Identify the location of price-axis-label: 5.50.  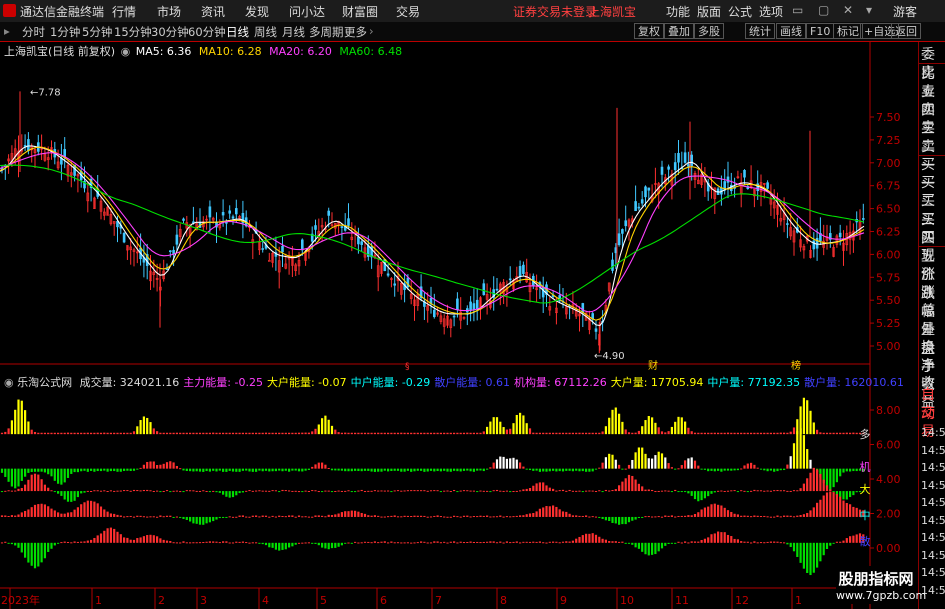
(888, 300).